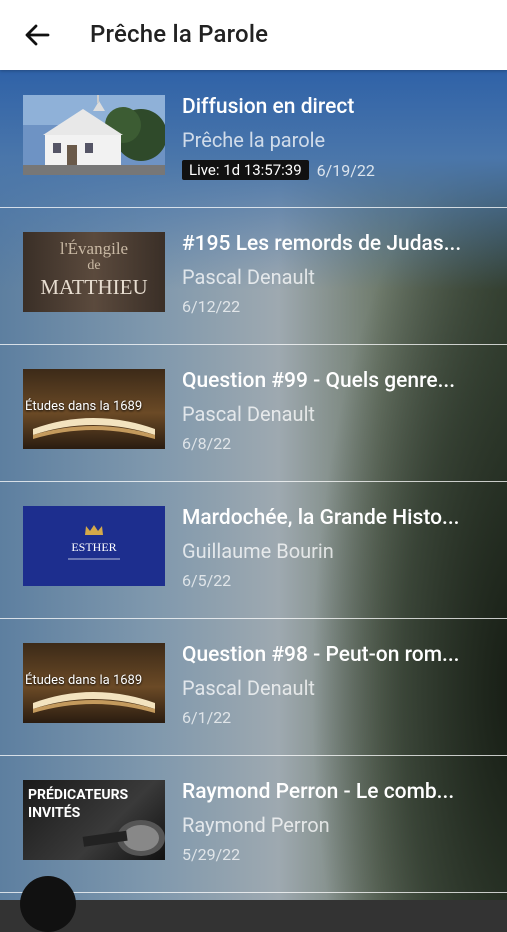 This screenshot has width=507, height=932. I want to click on thumb-text: l'Évangile, so click(94, 248).